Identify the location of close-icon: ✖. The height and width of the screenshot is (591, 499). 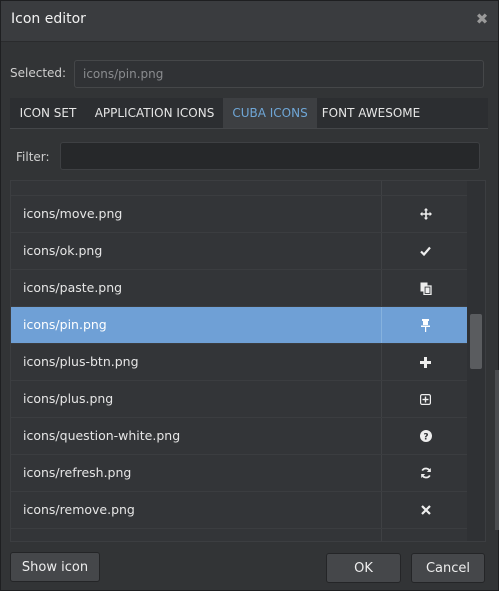
(482, 19).